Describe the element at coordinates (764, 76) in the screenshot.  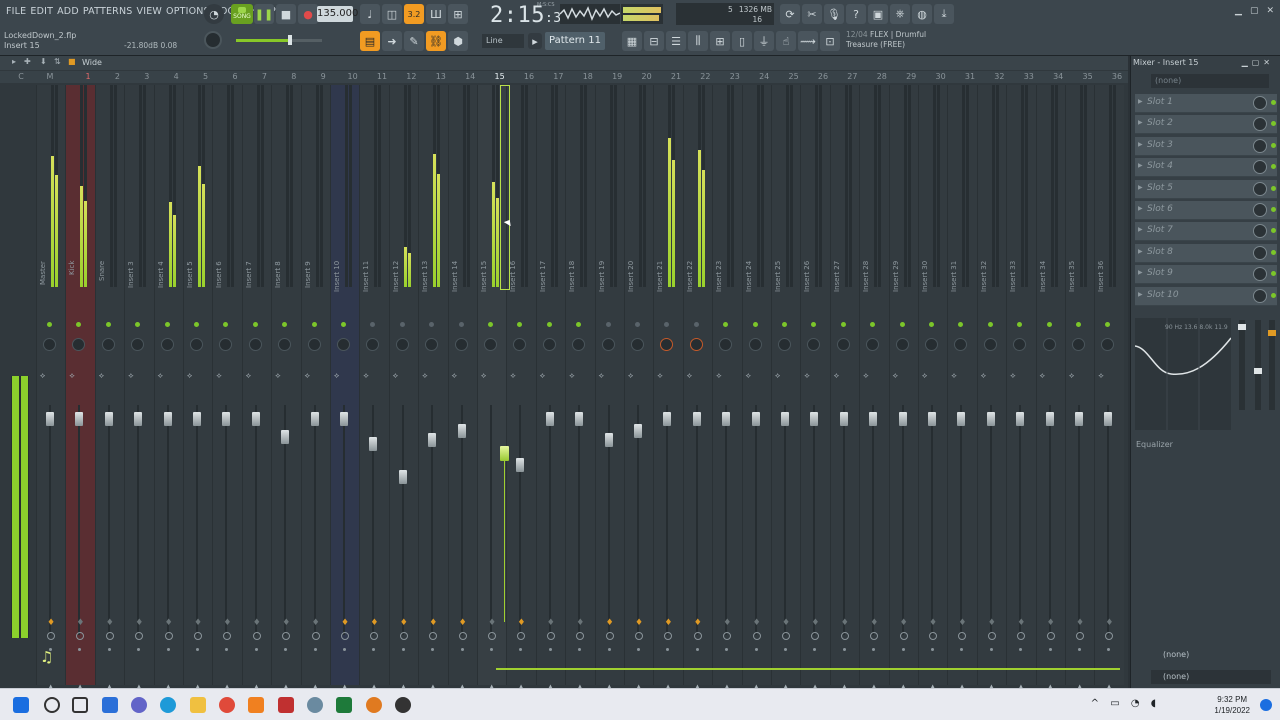
I see `track-number: 24` at that location.